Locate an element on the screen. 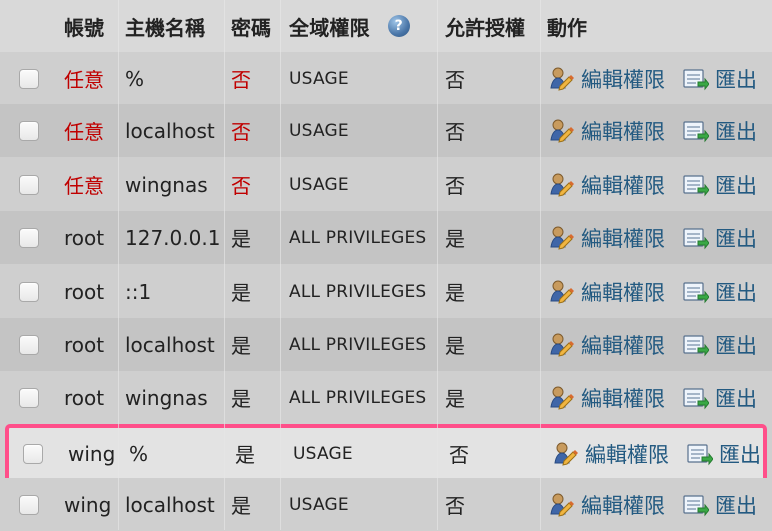  table-row: root ::1 是 ALL PRIVILEGES 是 編輯權限 匯出 is located at coordinates (386, 291).